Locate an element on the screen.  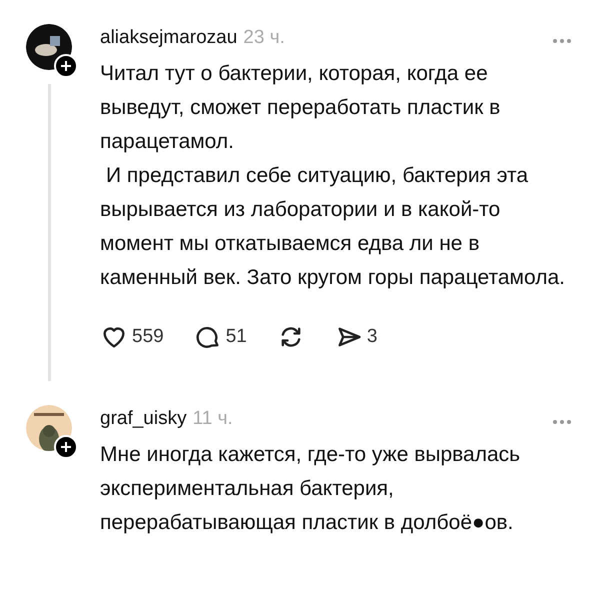
like-button: 559 is located at coordinates (132, 336).